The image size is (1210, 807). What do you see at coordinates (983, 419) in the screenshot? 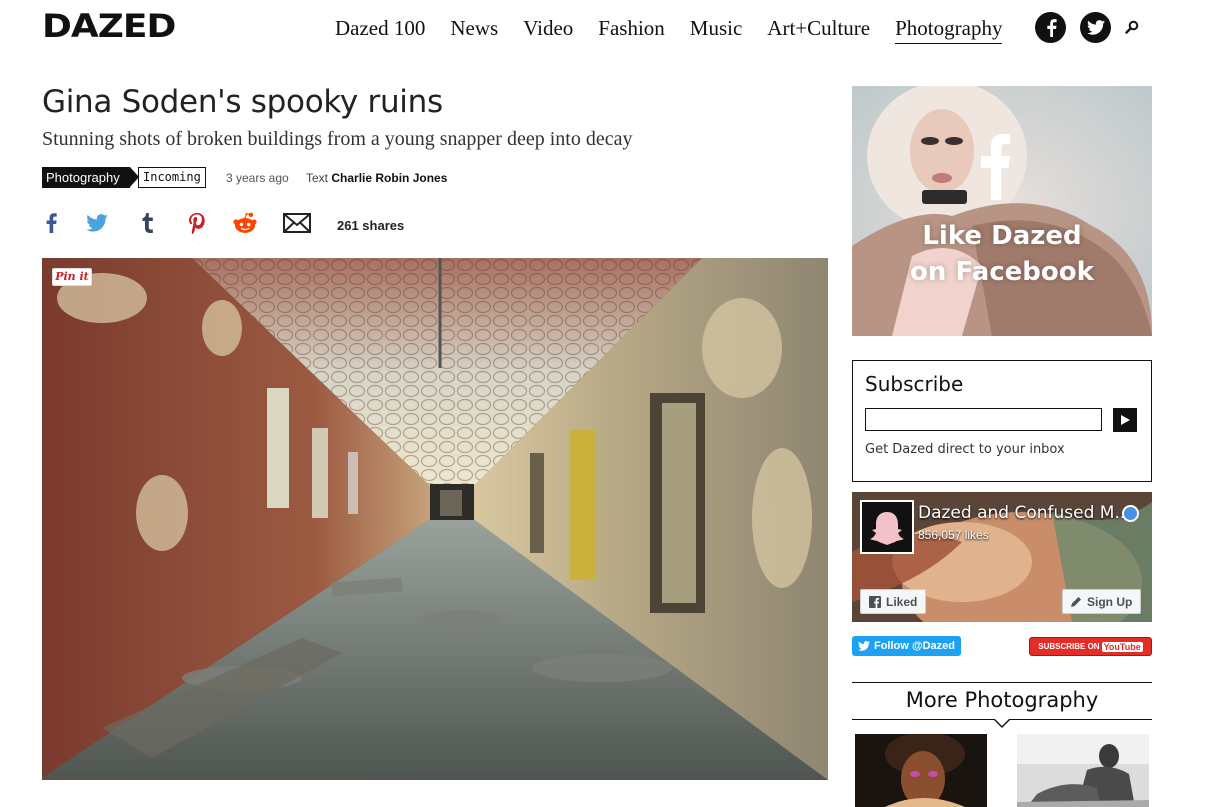
I see `email-input` at bounding box center [983, 419].